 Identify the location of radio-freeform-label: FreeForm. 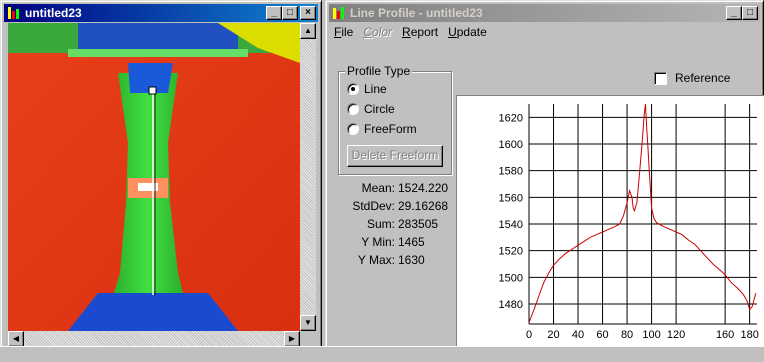
(390, 129).